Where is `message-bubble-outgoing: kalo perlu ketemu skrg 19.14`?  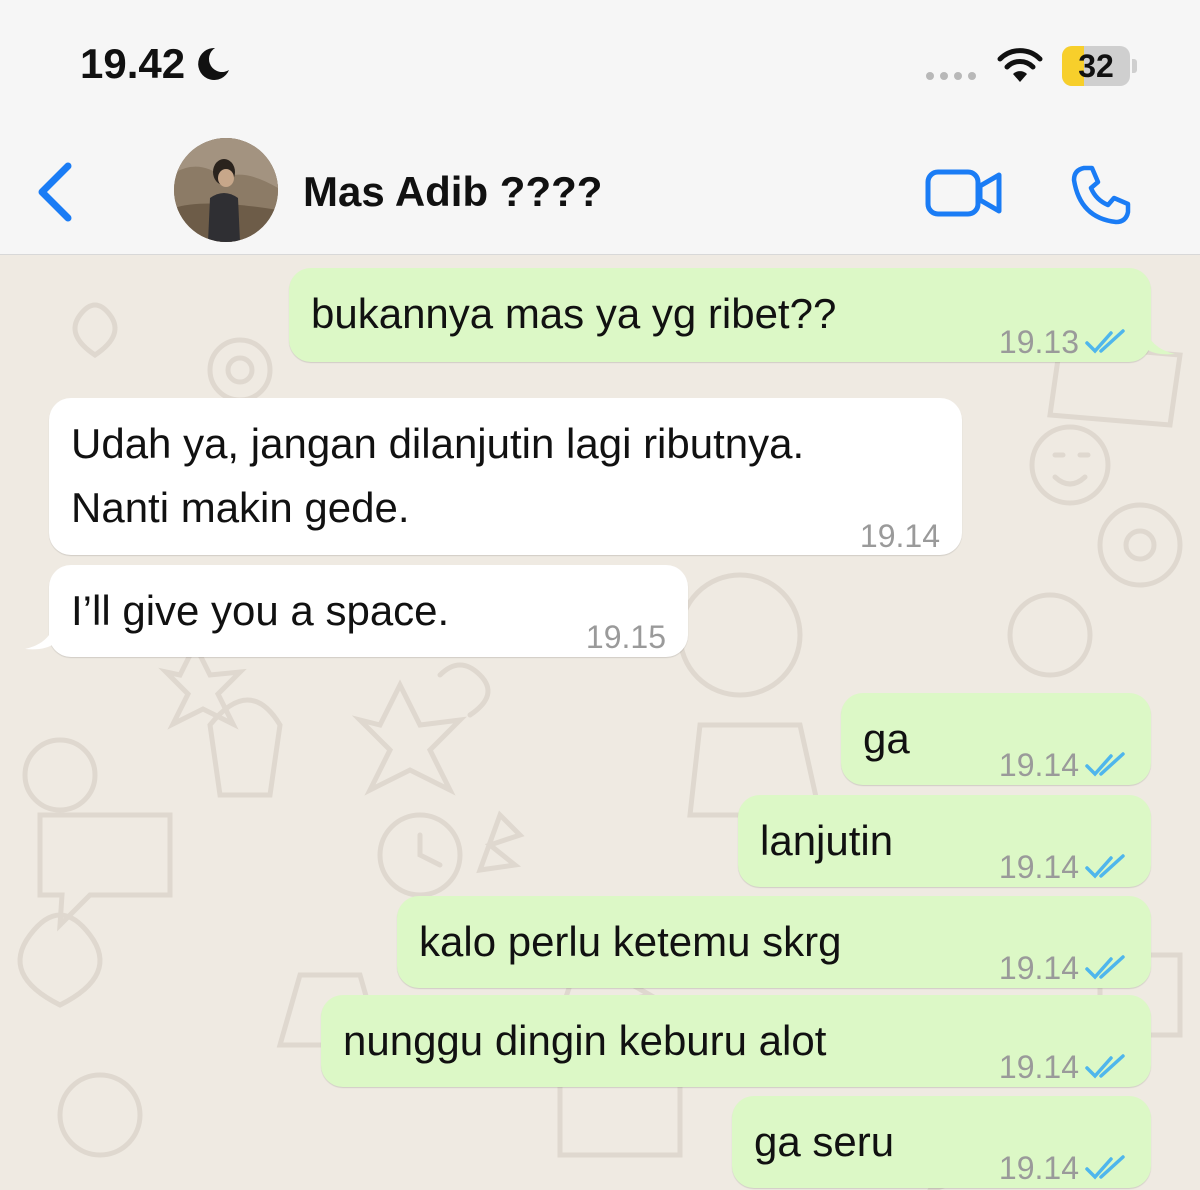
message-bubble-outgoing: kalo perlu ketemu skrg 19.14 is located at coordinates (774, 942).